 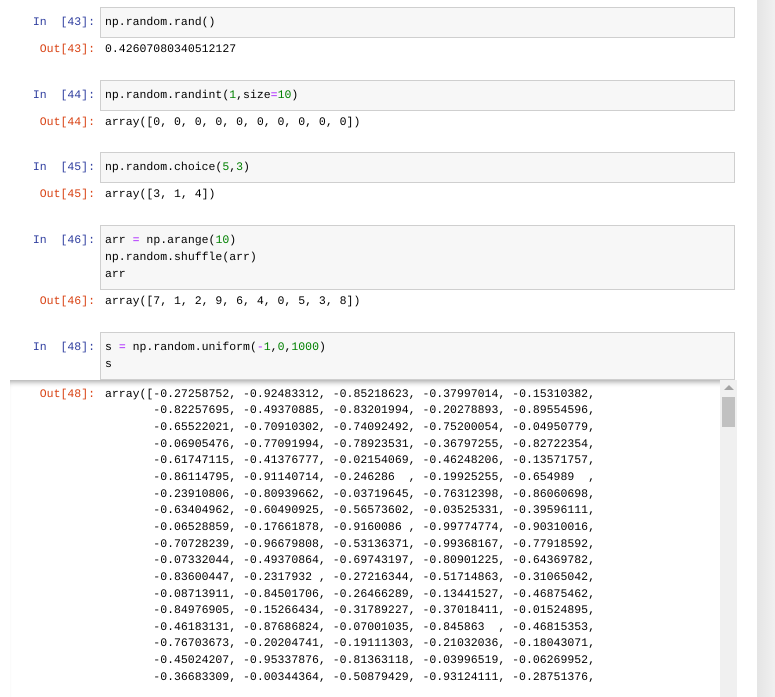 I want to click on output-line: -0.46183131, -0.87686824, -0.07001035, -0.845863 , -0.46815353,, so click(x=373, y=628).